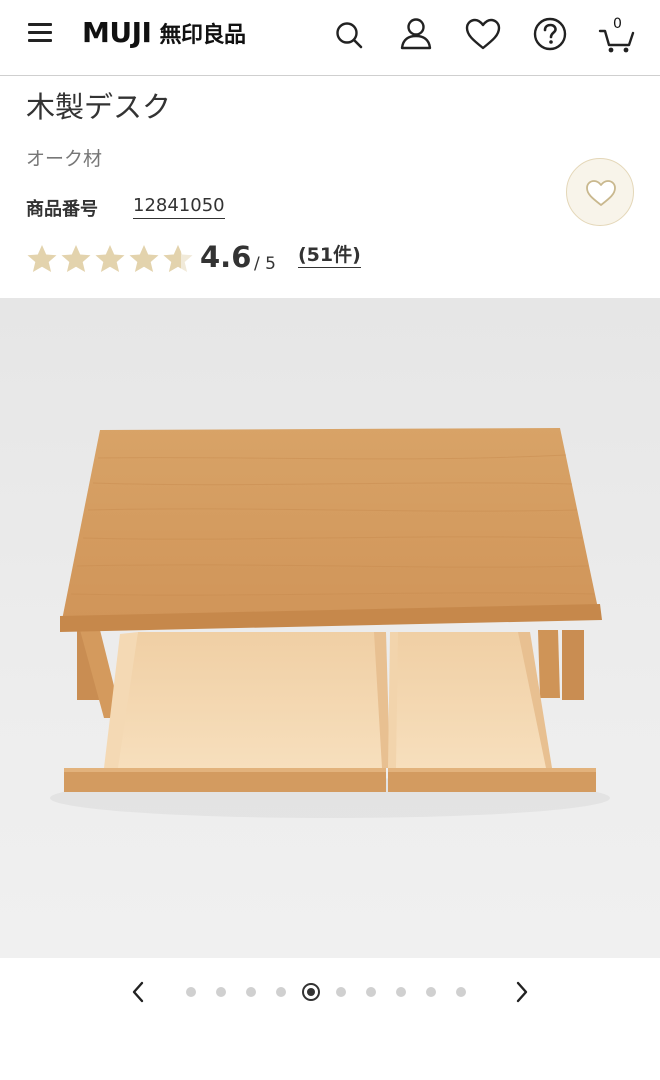 This screenshot has height=1080, width=660. I want to click on logo-japanese: 無印良品, so click(202, 35).